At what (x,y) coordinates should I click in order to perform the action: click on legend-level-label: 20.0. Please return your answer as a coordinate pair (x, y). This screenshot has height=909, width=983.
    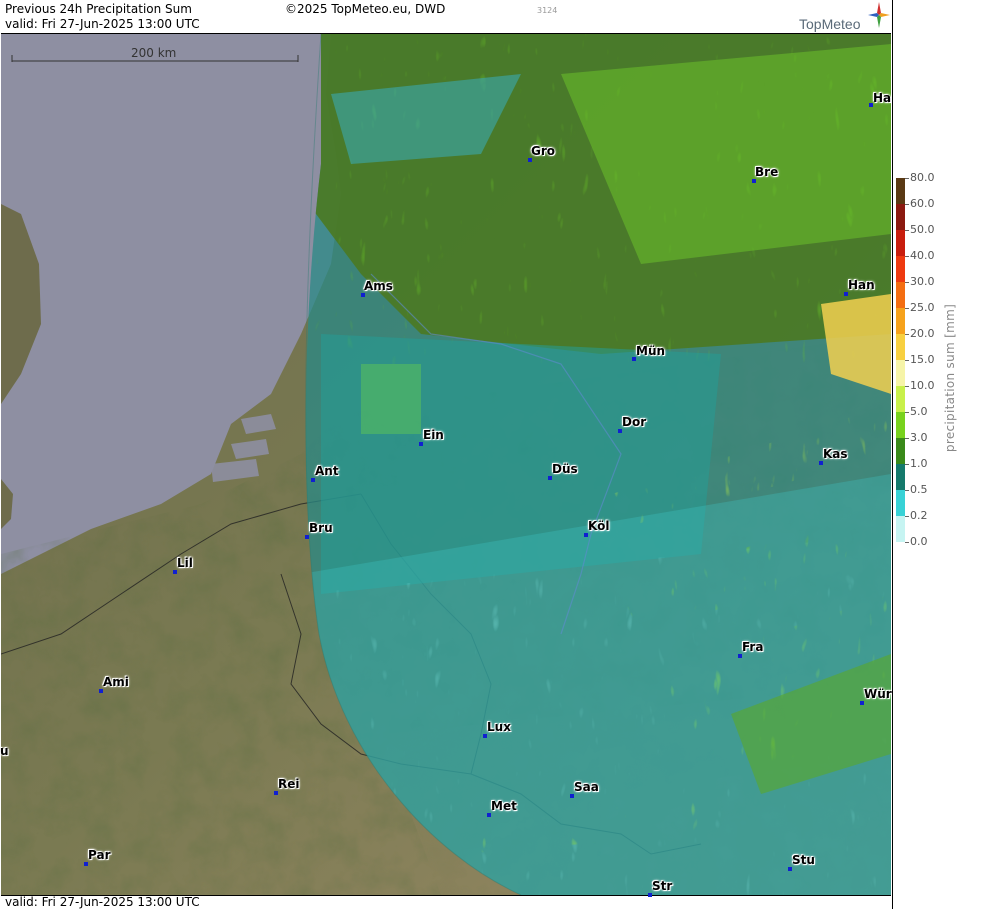
    Looking at the image, I should click on (922, 333).